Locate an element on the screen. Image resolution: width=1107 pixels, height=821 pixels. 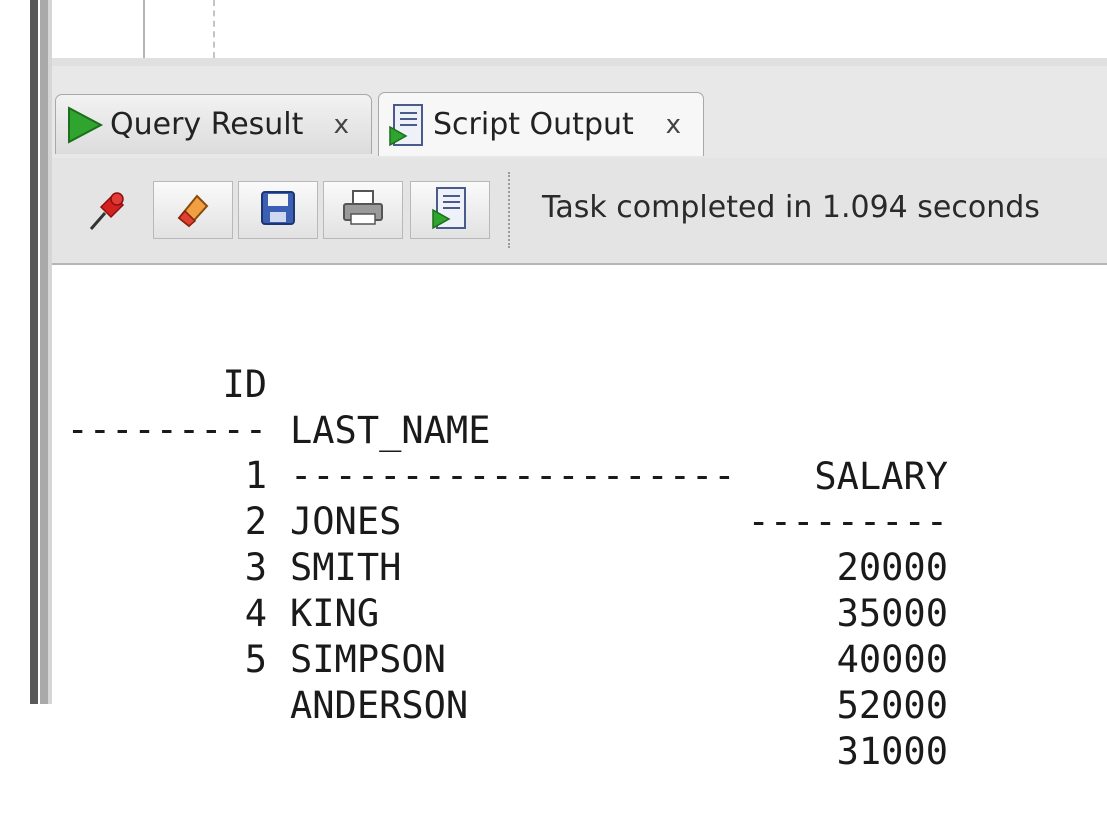
cell-id: 5 is located at coordinates (255, 659).